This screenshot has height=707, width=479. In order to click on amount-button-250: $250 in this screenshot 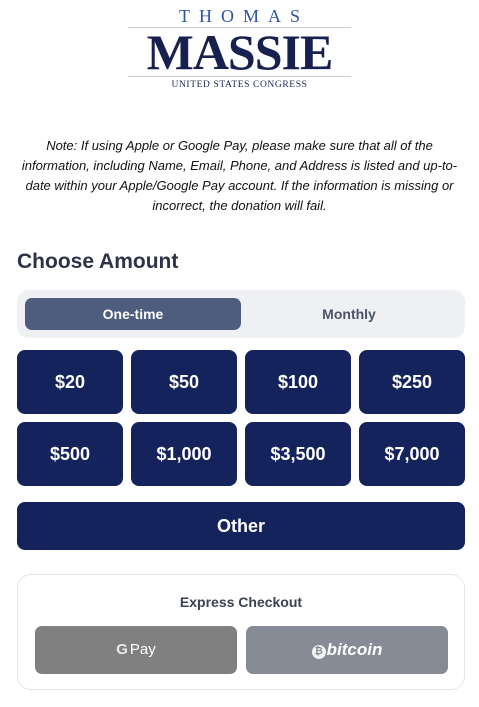, I will do `click(412, 382)`.